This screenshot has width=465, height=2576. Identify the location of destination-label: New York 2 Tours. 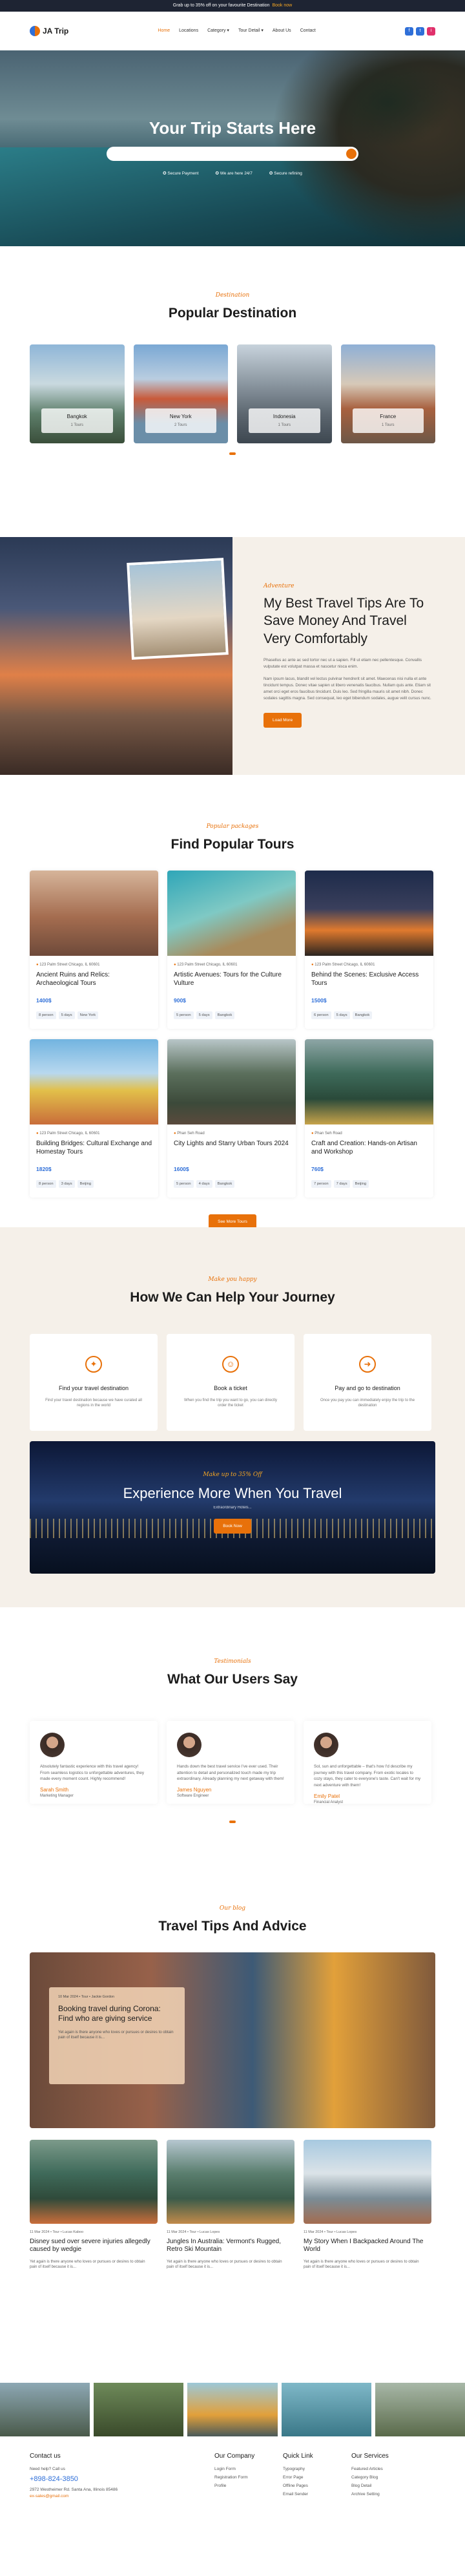
(181, 420).